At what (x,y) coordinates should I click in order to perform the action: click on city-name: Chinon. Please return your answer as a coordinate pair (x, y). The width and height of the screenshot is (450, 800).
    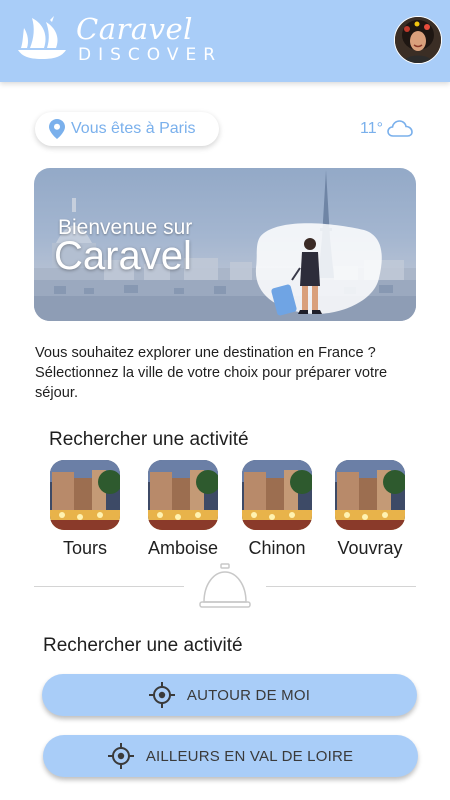
    Looking at the image, I should click on (277, 548).